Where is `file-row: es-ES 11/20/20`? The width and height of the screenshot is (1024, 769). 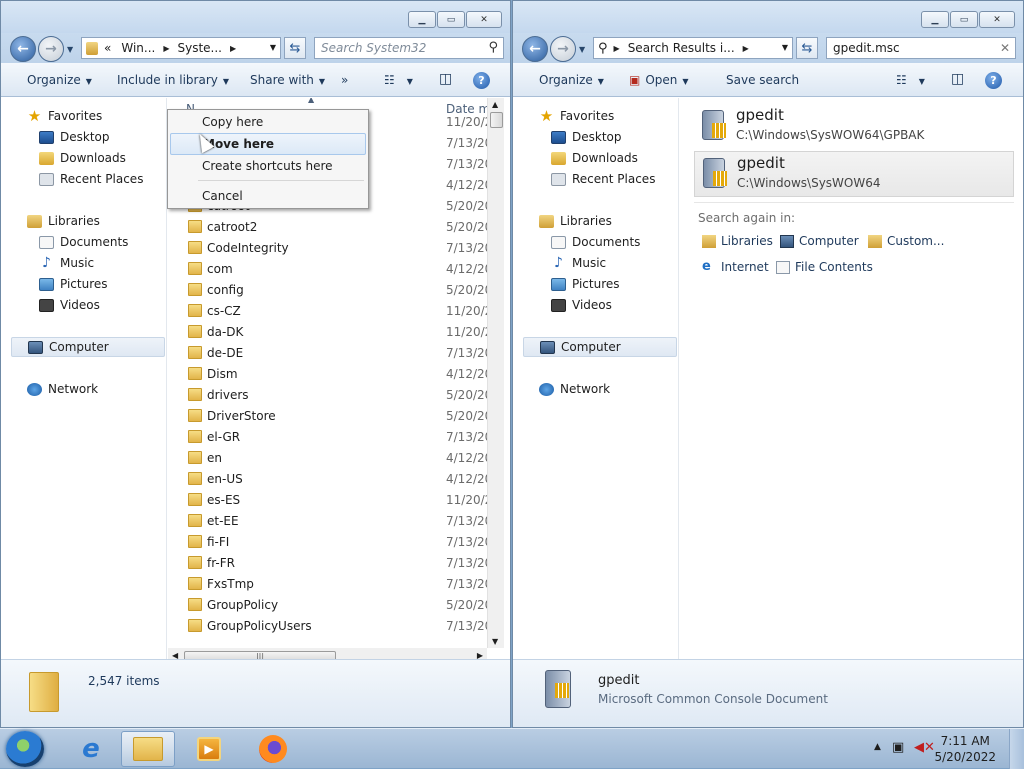 file-row: es-ES 11/20/20 is located at coordinates (334, 499).